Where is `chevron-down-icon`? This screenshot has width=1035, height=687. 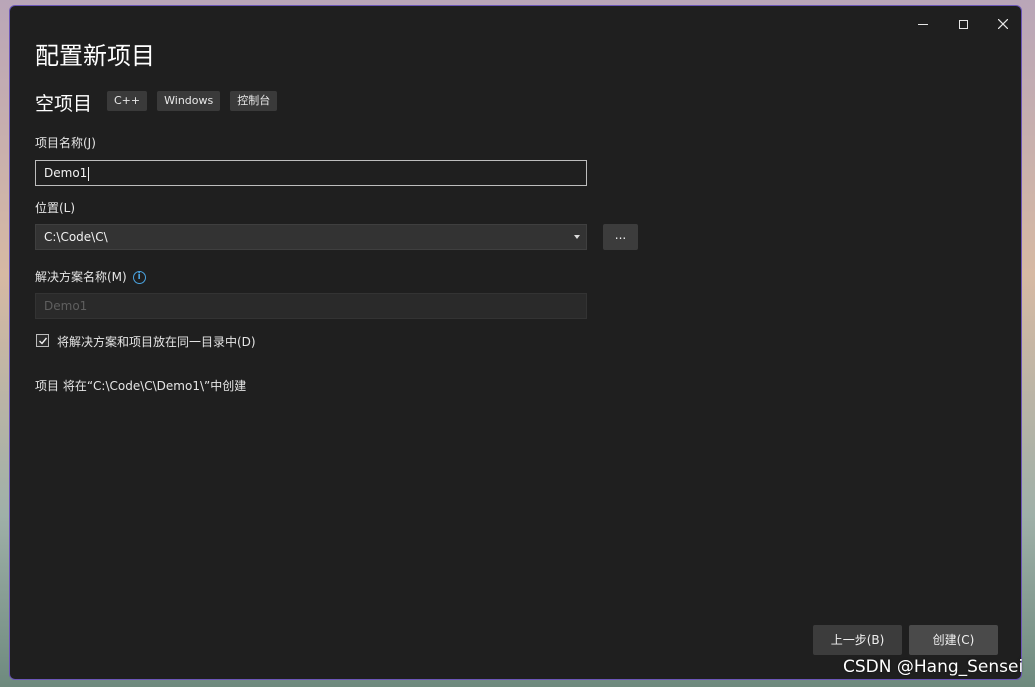 chevron-down-icon is located at coordinates (577, 237).